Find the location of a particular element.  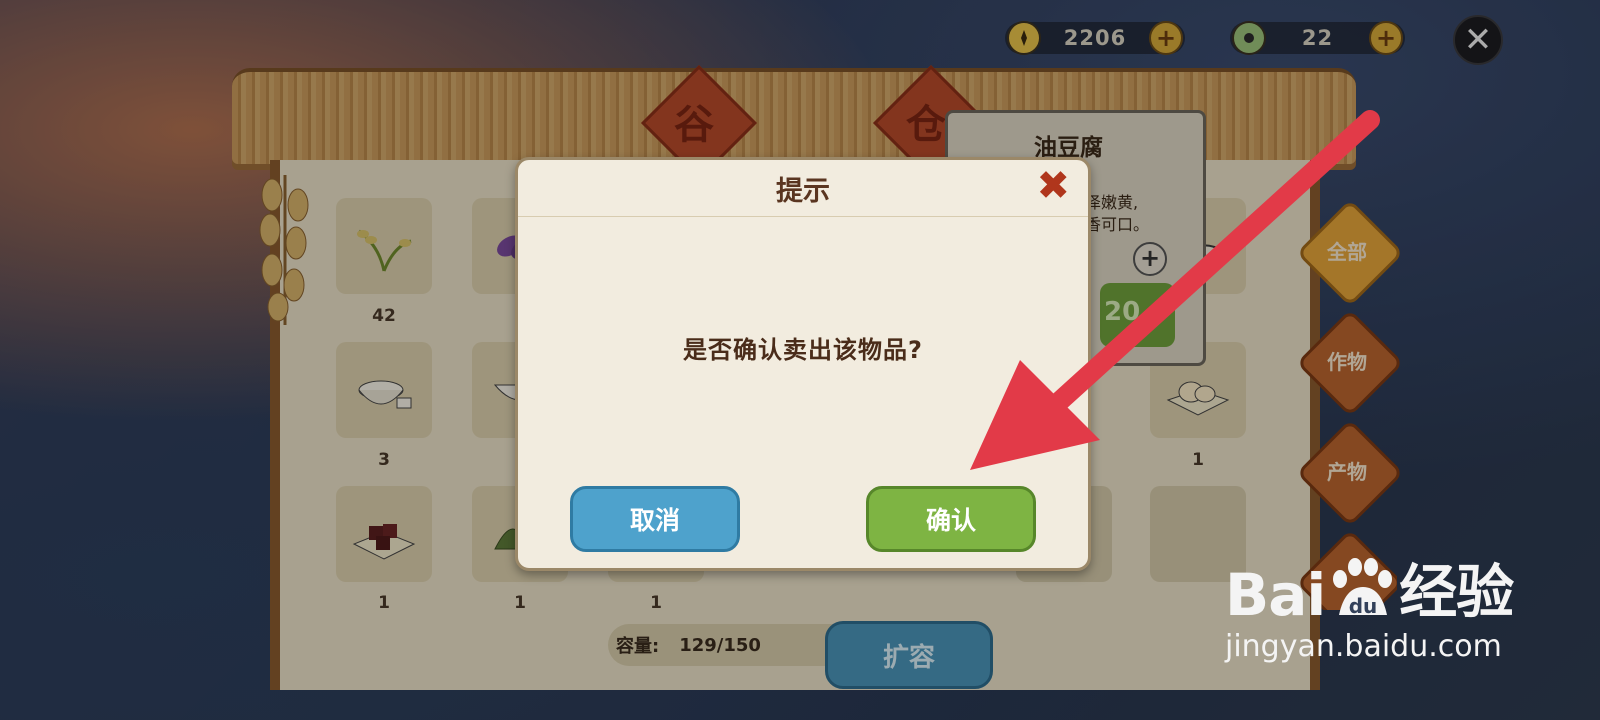

watermark-brand-suffix: 经验 is located at coordinates (1456, 592).